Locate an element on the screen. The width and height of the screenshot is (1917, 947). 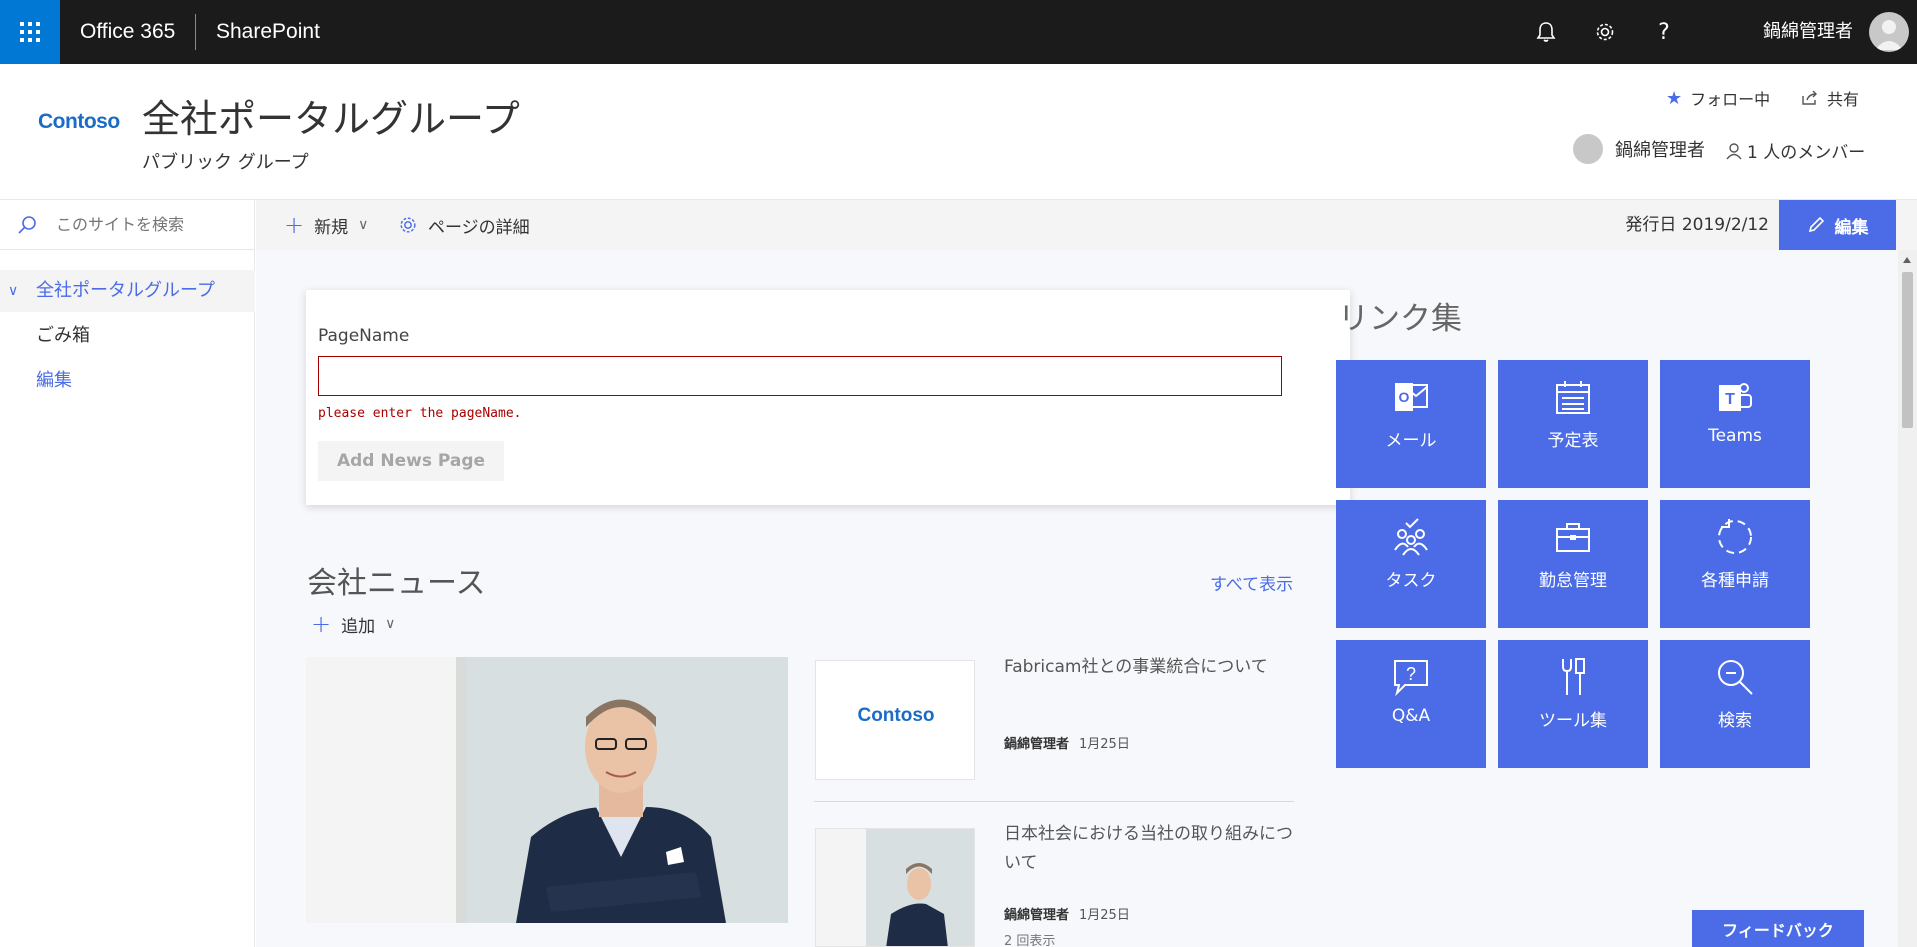
news-item-title: 日本社会における当社の取り組みについて is located at coordinates (1154, 849).